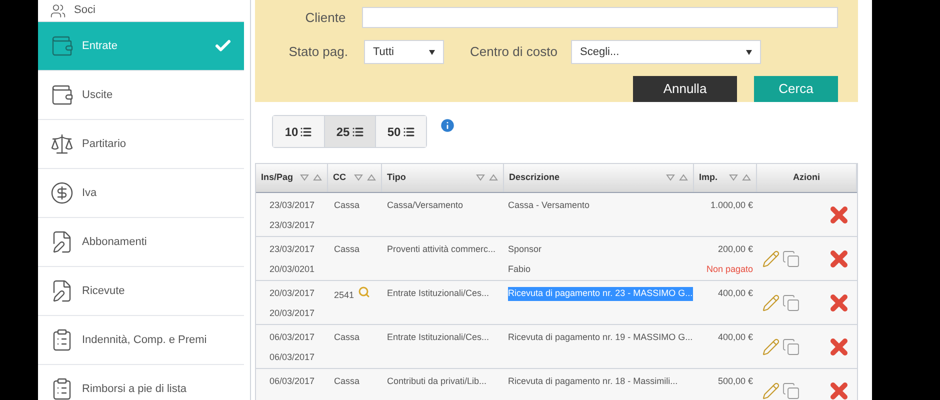 Image resolution: width=940 pixels, height=400 pixels. What do you see at coordinates (85, 10) in the screenshot?
I see `sidebar-label: Soci` at bounding box center [85, 10].